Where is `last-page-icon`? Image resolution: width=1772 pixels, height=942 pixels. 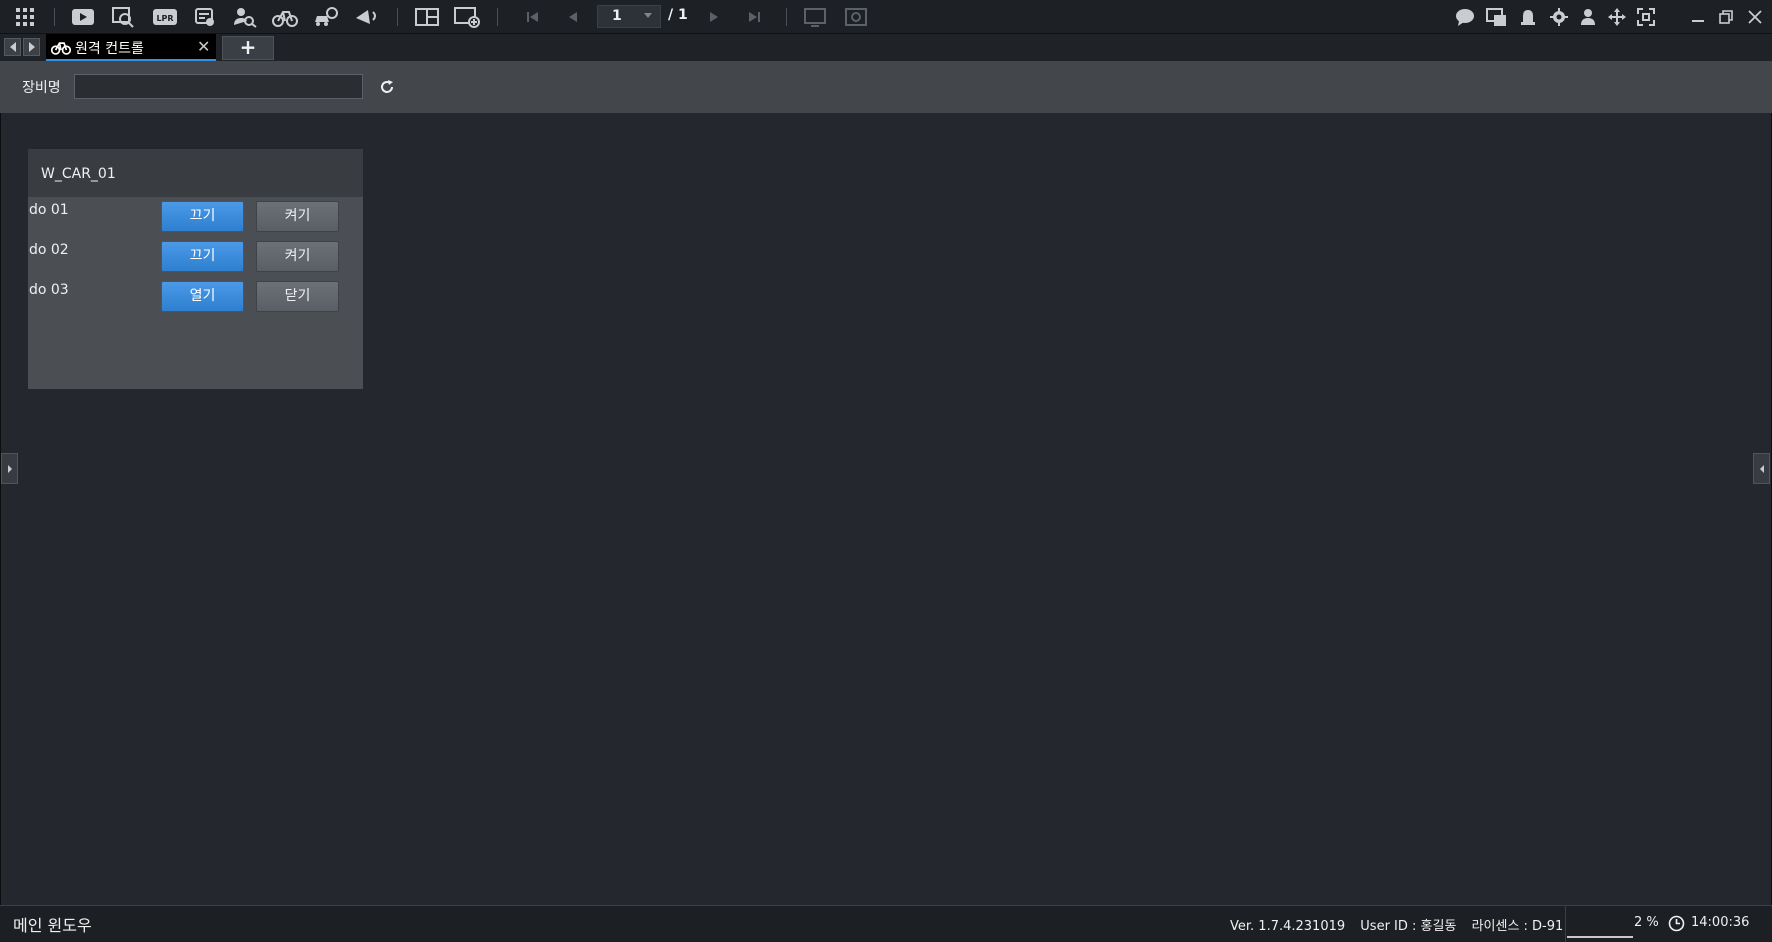
last-page-icon is located at coordinates (754, 16).